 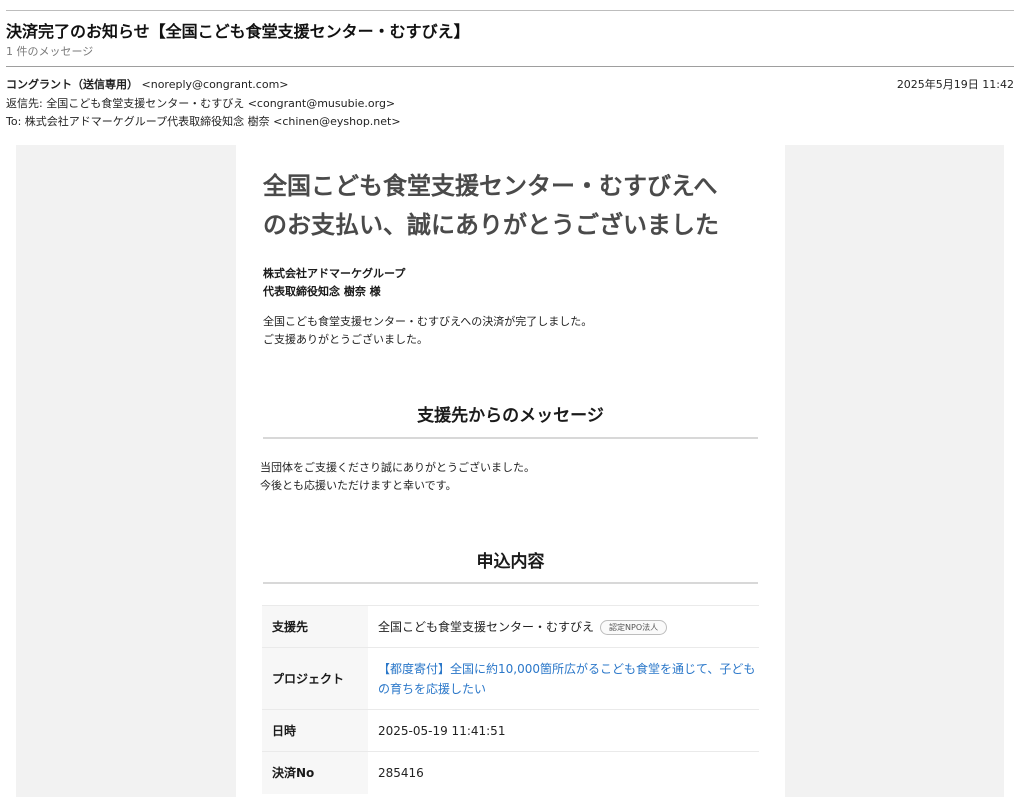 What do you see at coordinates (315, 772) in the screenshot?
I see `details-label-payment-no: 決済No` at bounding box center [315, 772].